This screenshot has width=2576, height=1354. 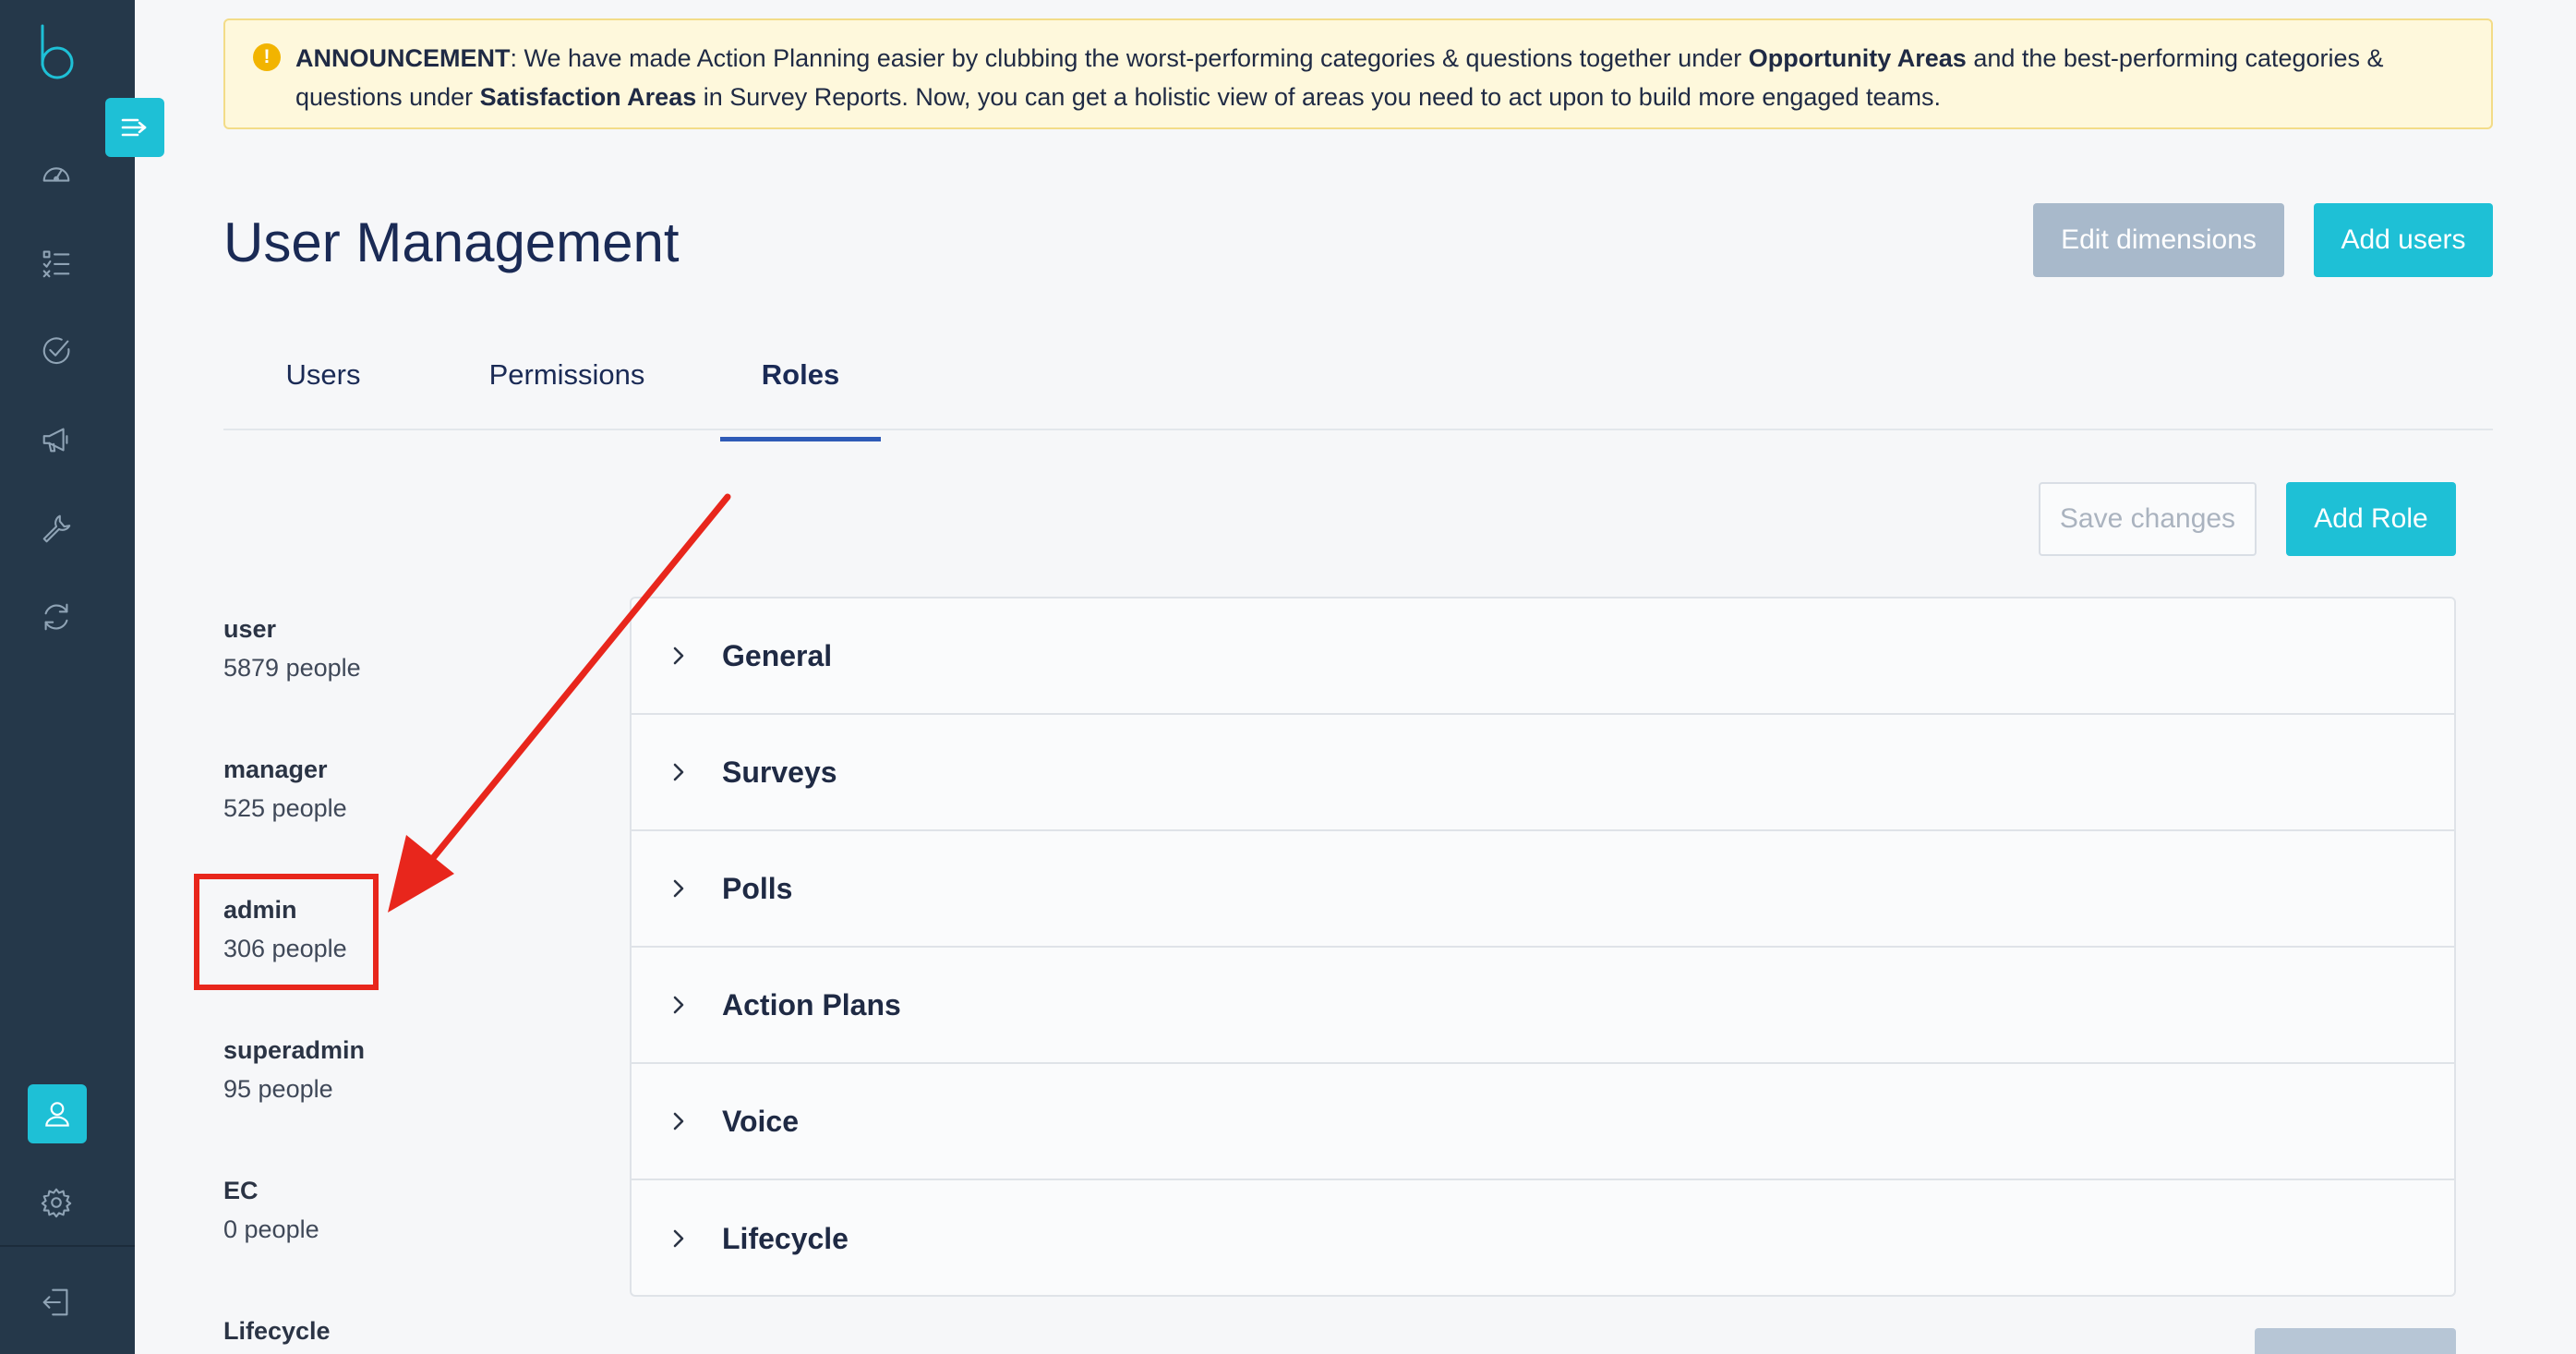 What do you see at coordinates (56, 262) in the screenshot?
I see `checklist-icon` at bounding box center [56, 262].